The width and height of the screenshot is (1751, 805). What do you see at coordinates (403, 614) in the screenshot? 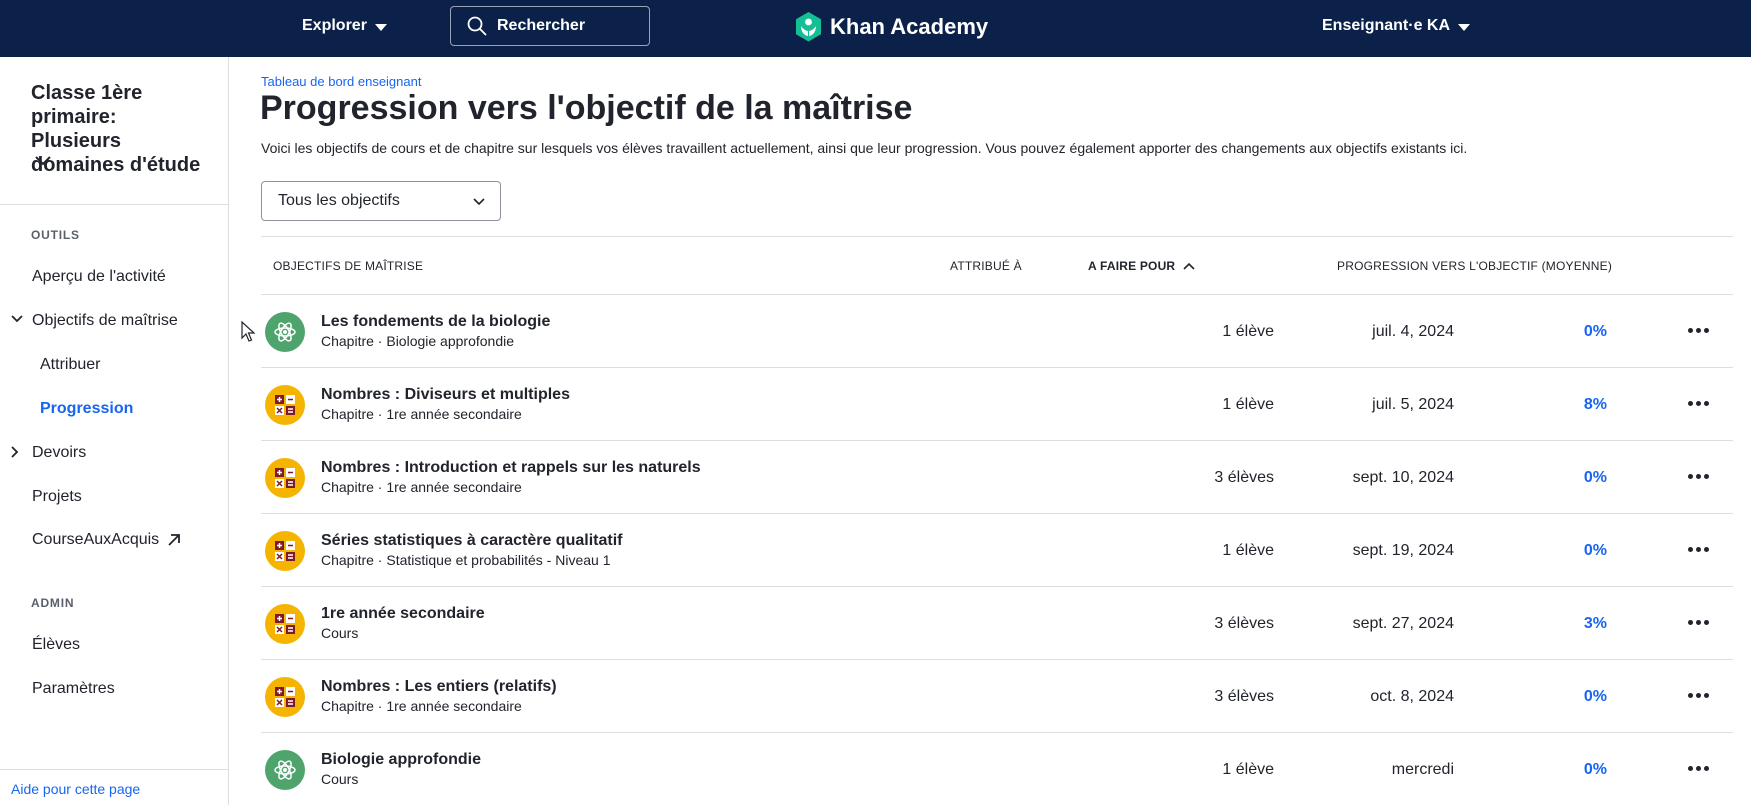
I see `goal-name: 1re année secondaire` at bounding box center [403, 614].